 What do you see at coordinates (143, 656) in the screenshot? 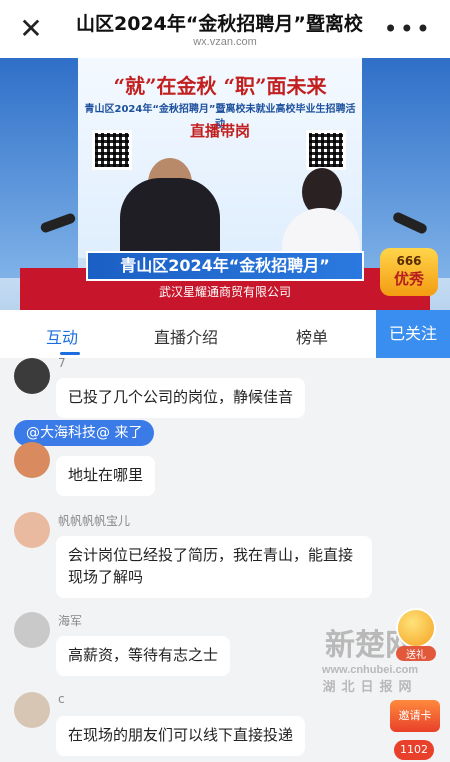
I see `chat-bubble: 高薪资，等待有志之士` at bounding box center [143, 656].